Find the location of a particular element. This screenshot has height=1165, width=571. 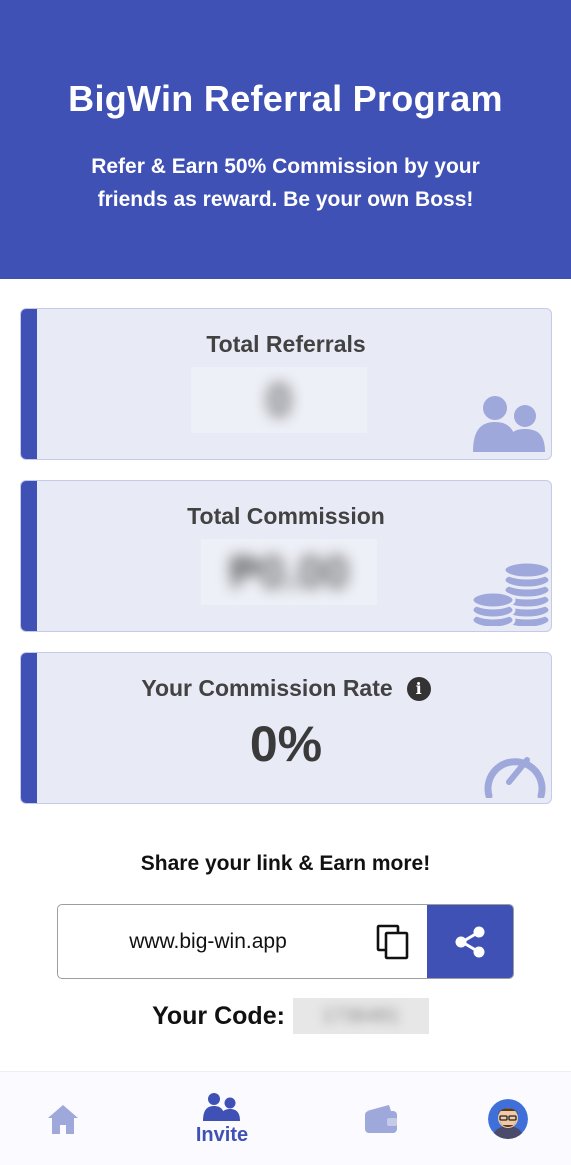

commission-rate-value: 0% is located at coordinates (286, 744).